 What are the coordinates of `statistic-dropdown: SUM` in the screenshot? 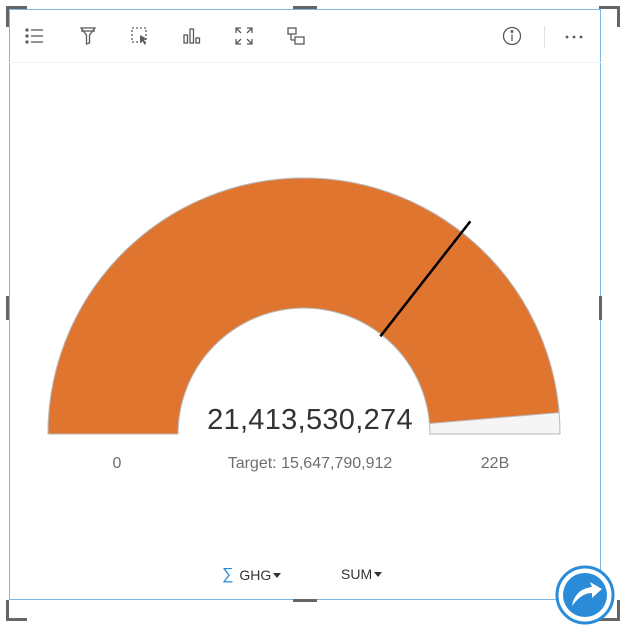 It's located at (362, 574).